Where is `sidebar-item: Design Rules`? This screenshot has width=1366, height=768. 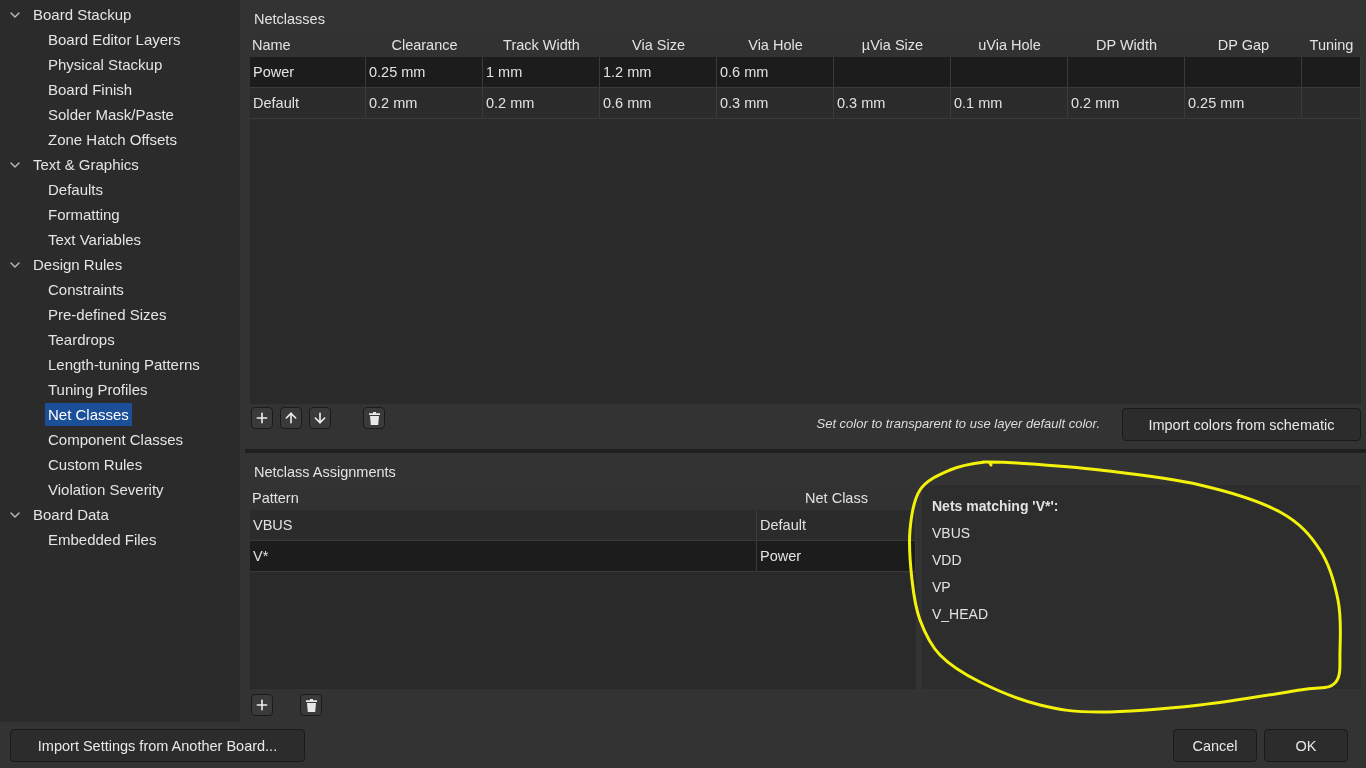 sidebar-item: Design Rules is located at coordinates (78, 264).